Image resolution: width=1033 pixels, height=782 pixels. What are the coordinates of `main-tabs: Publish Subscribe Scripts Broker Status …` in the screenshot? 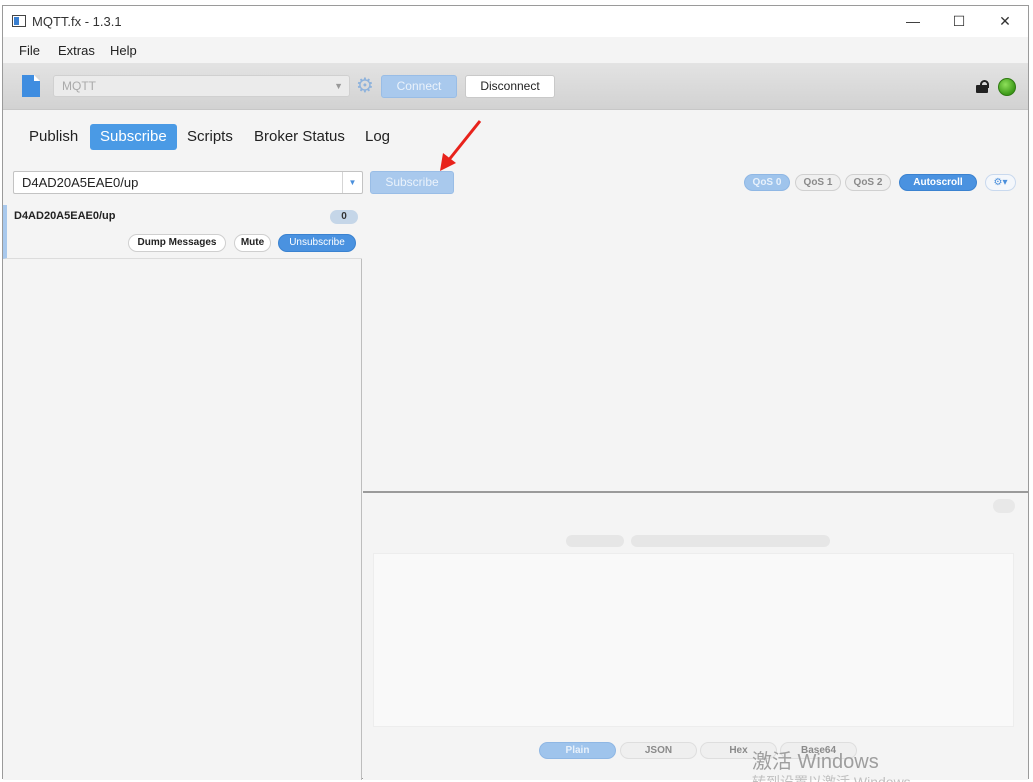 It's located at (515, 137).